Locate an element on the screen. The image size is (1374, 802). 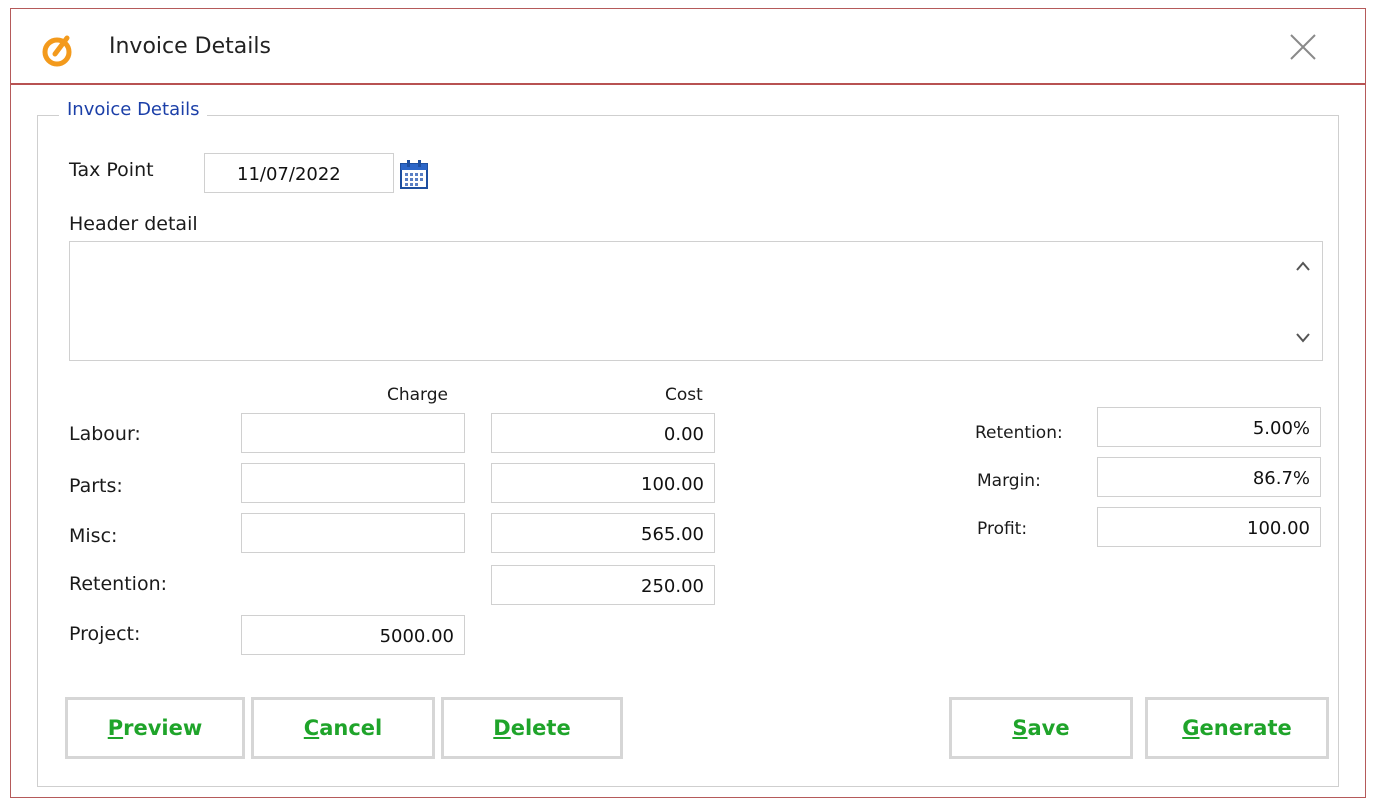
header-detail-scrollbar is located at coordinates (1303, 301).